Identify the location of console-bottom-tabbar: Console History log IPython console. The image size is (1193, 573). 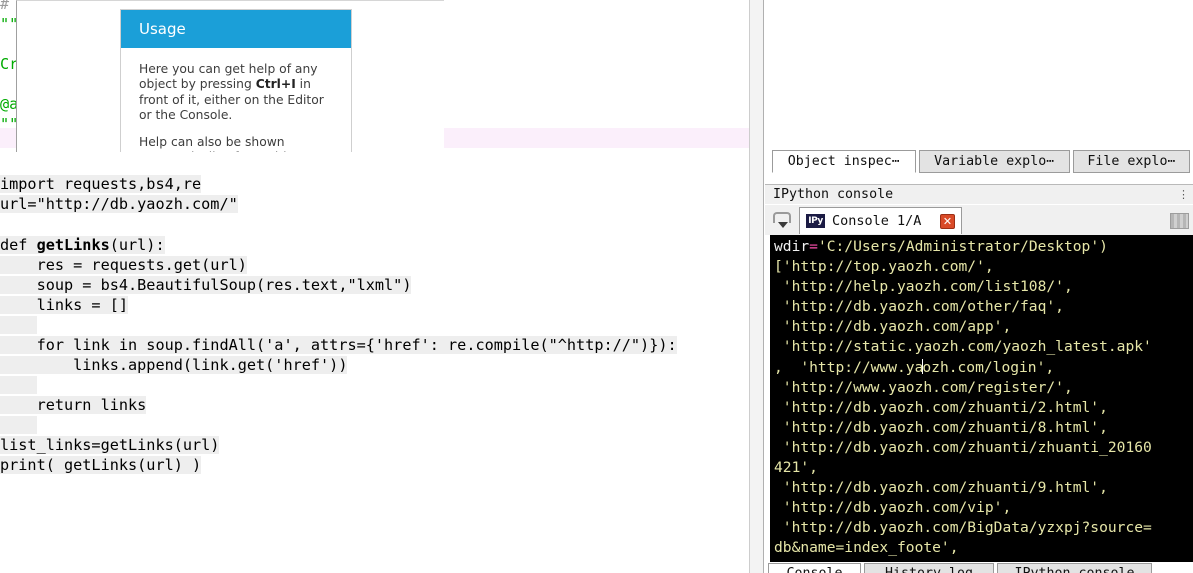
(980, 568).